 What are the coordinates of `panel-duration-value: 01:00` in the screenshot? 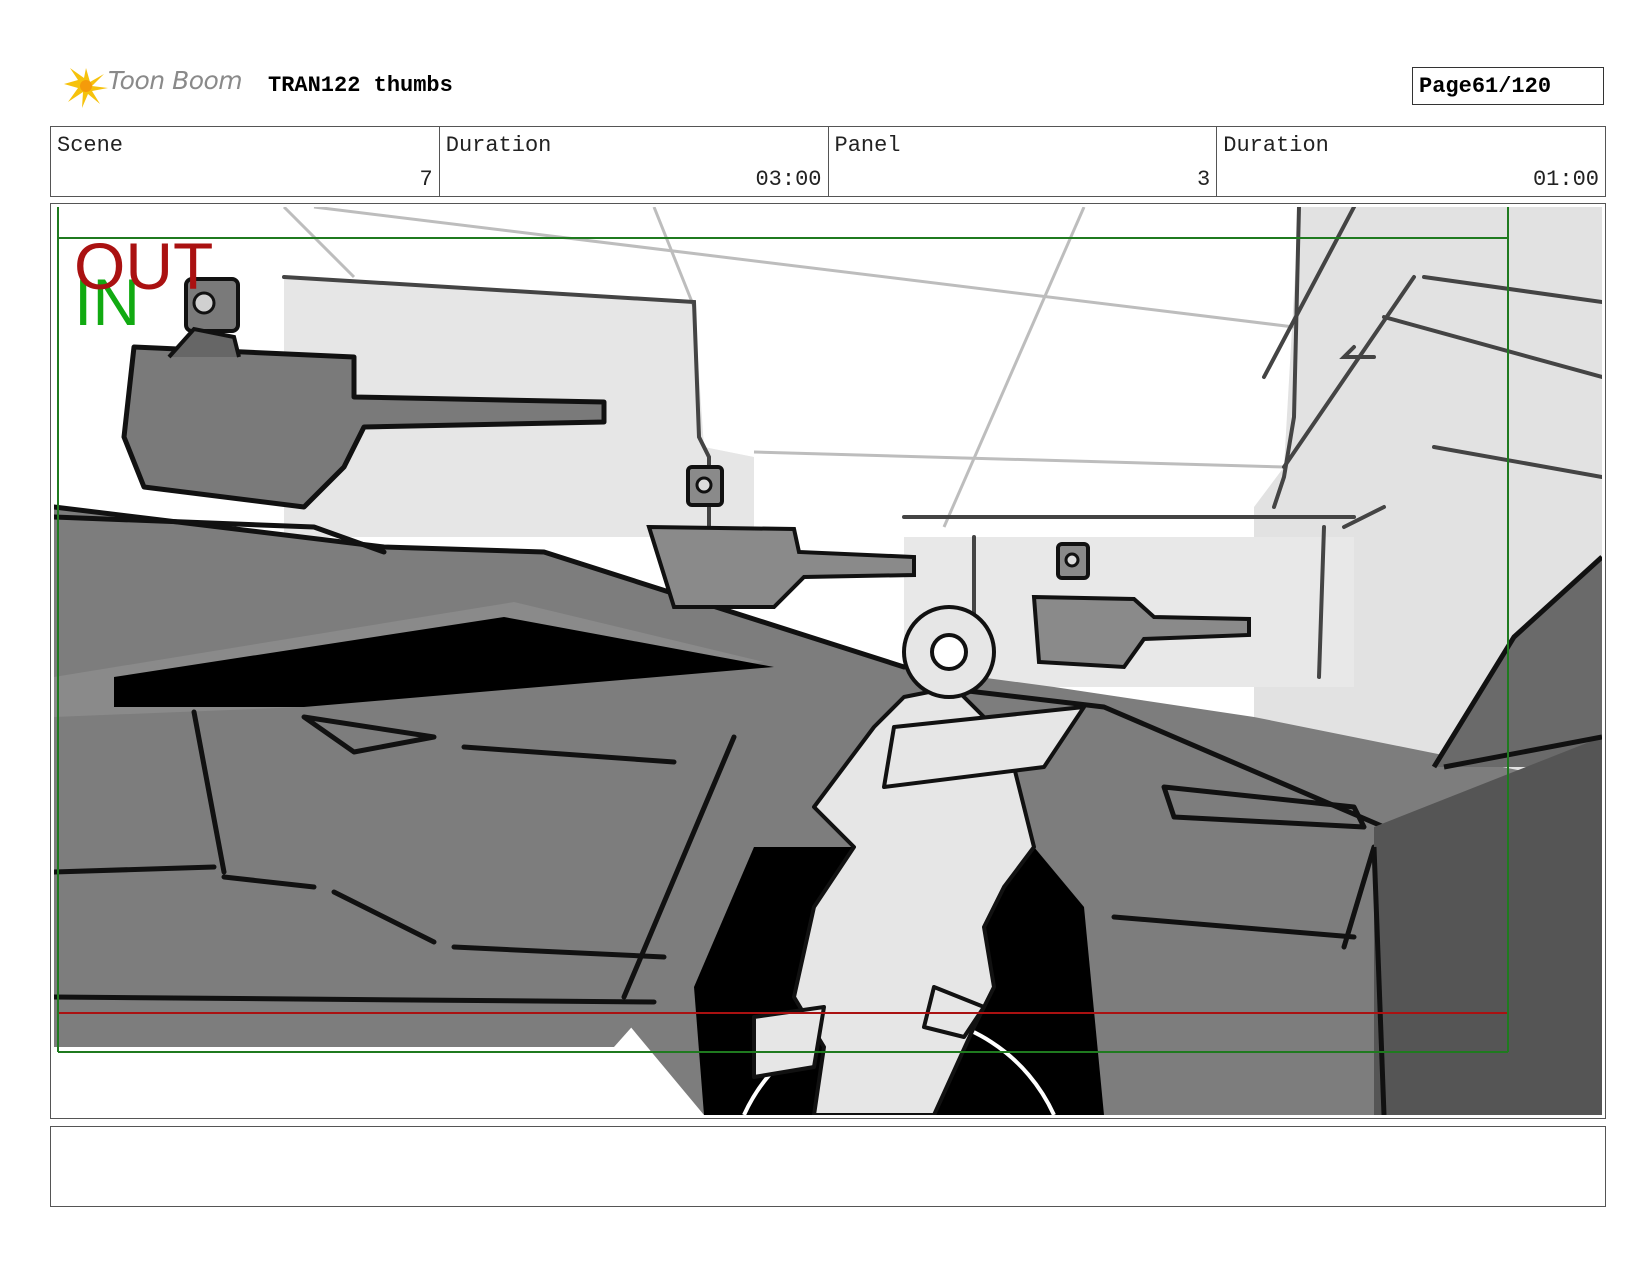 It's located at (1565, 179).